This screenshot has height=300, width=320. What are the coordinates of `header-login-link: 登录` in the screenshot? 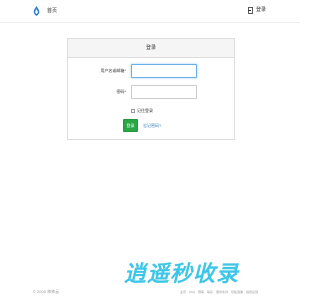 It's located at (256, 10).